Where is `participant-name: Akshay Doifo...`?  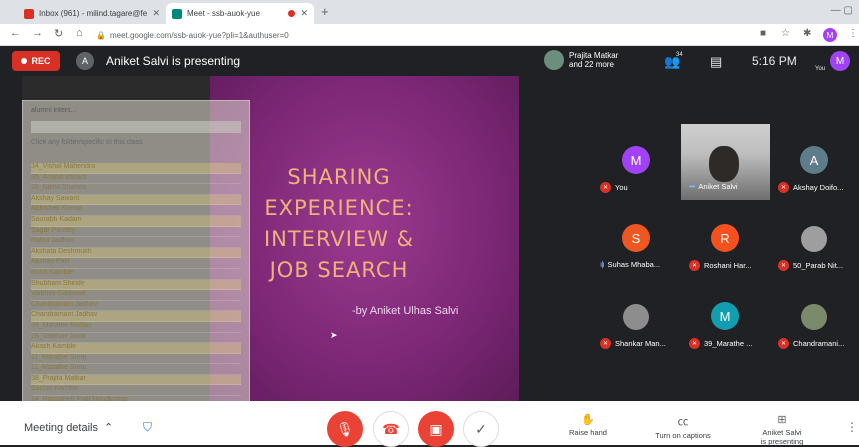
participant-name: Akshay Doifo... is located at coordinates (818, 187).